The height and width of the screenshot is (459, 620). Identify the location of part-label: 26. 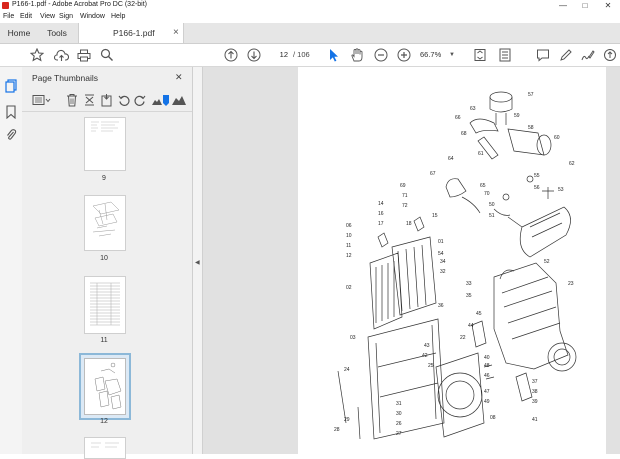
(399, 424).